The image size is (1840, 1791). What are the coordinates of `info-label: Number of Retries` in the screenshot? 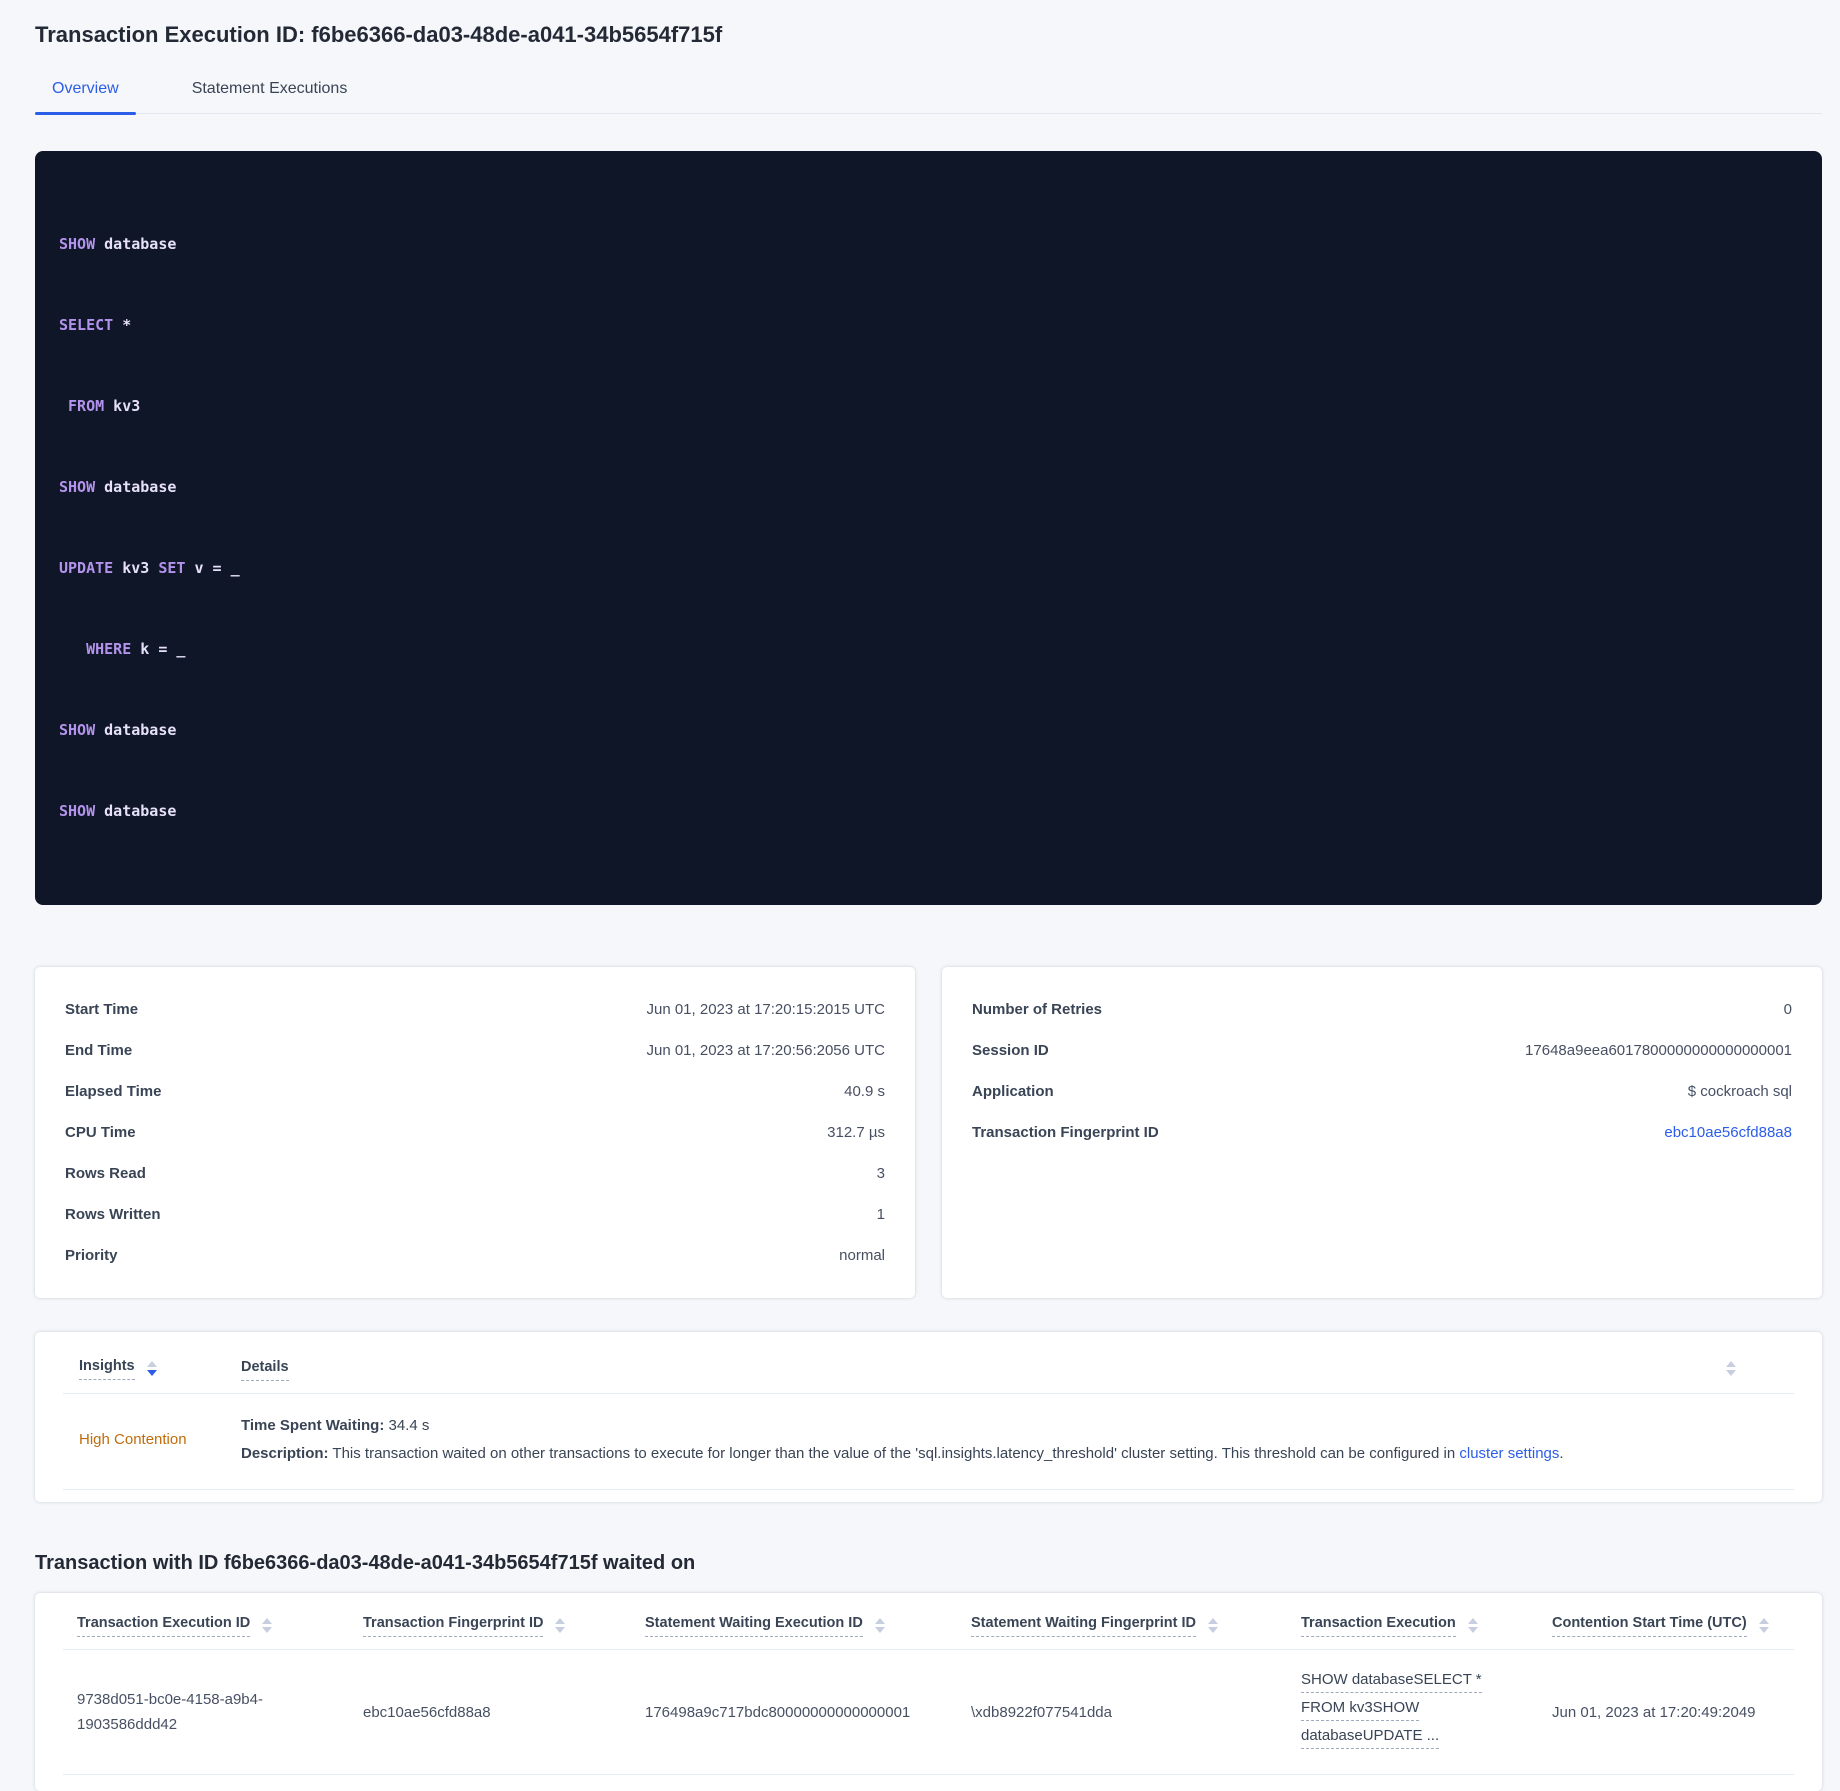 It's located at (1037, 1009).